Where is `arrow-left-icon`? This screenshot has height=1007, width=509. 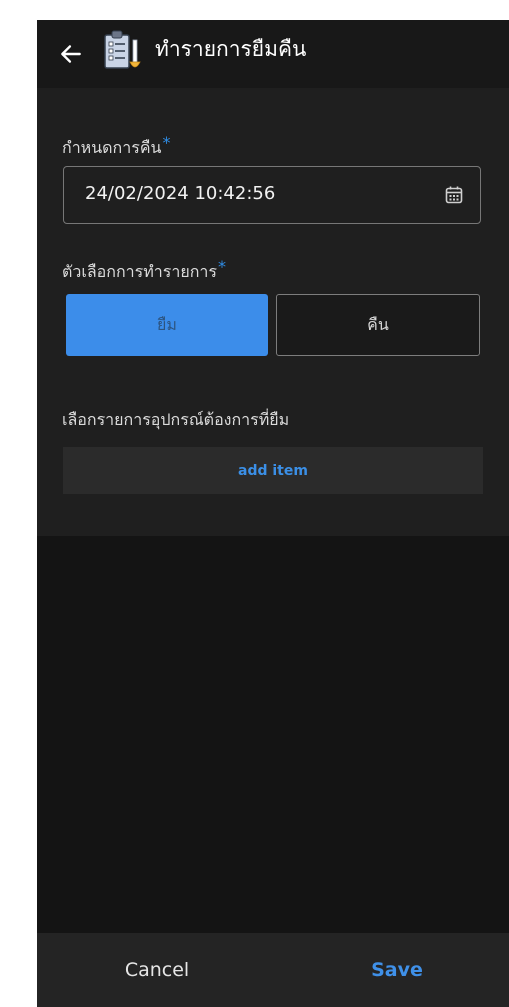 arrow-left-icon is located at coordinates (71, 54).